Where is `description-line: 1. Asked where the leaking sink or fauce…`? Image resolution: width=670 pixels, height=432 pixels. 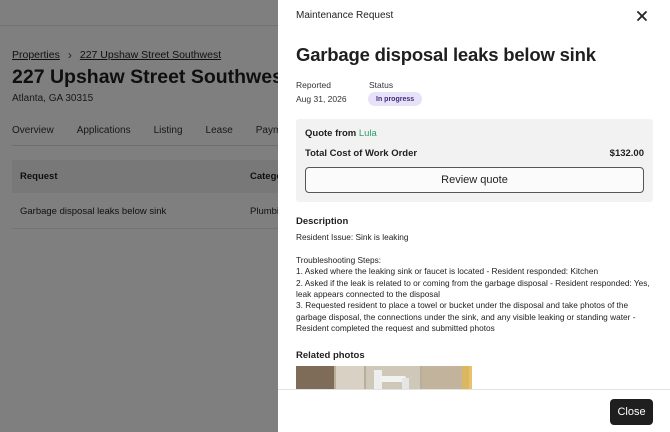
description-line: 1. Asked where the leaking sink or fauce… is located at coordinates (447, 271).